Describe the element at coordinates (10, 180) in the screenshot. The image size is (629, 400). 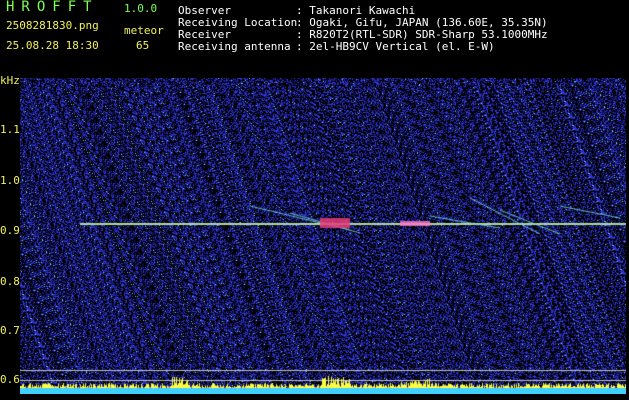
I see `y-tick: 1.0` at that location.